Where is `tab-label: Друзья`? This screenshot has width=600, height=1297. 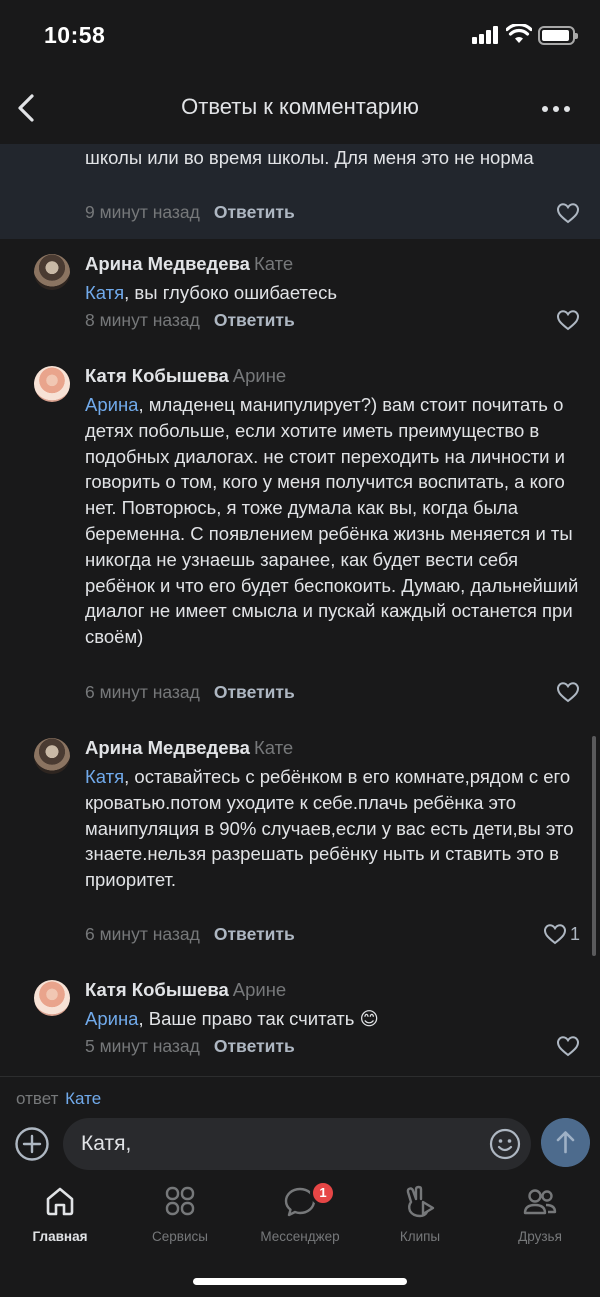
tab-label: Друзья is located at coordinates (540, 1236).